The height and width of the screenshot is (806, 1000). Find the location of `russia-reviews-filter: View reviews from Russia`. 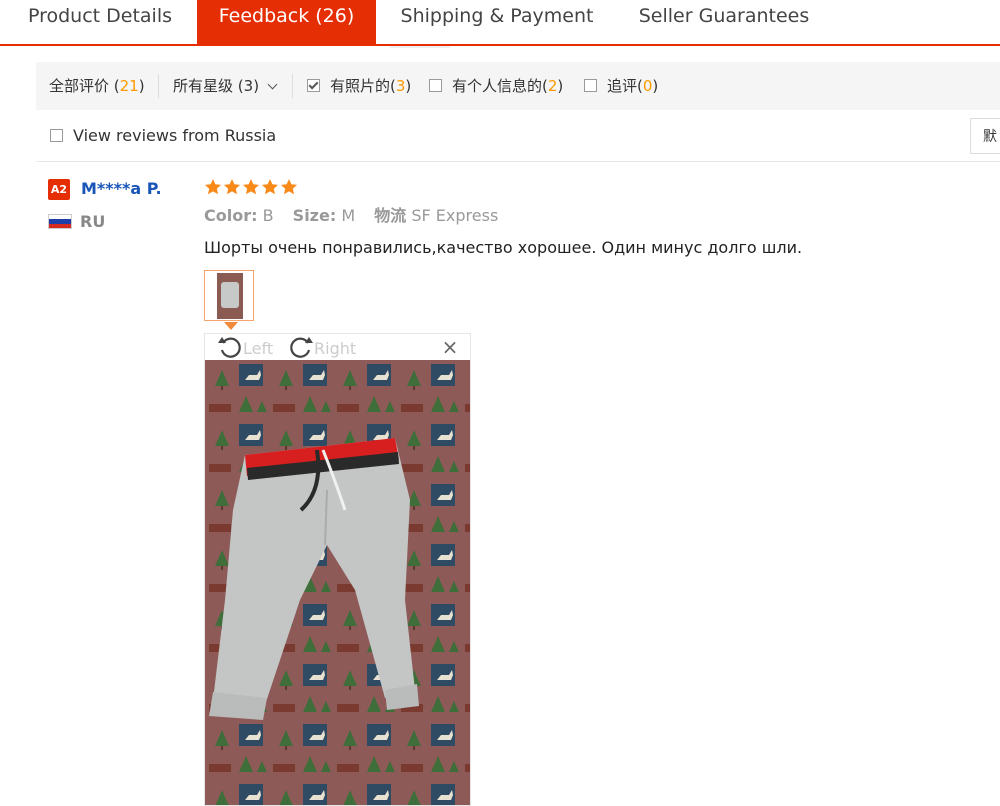

russia-reviews-filter: View reviews from Russia is located at coordinates (163, 136).